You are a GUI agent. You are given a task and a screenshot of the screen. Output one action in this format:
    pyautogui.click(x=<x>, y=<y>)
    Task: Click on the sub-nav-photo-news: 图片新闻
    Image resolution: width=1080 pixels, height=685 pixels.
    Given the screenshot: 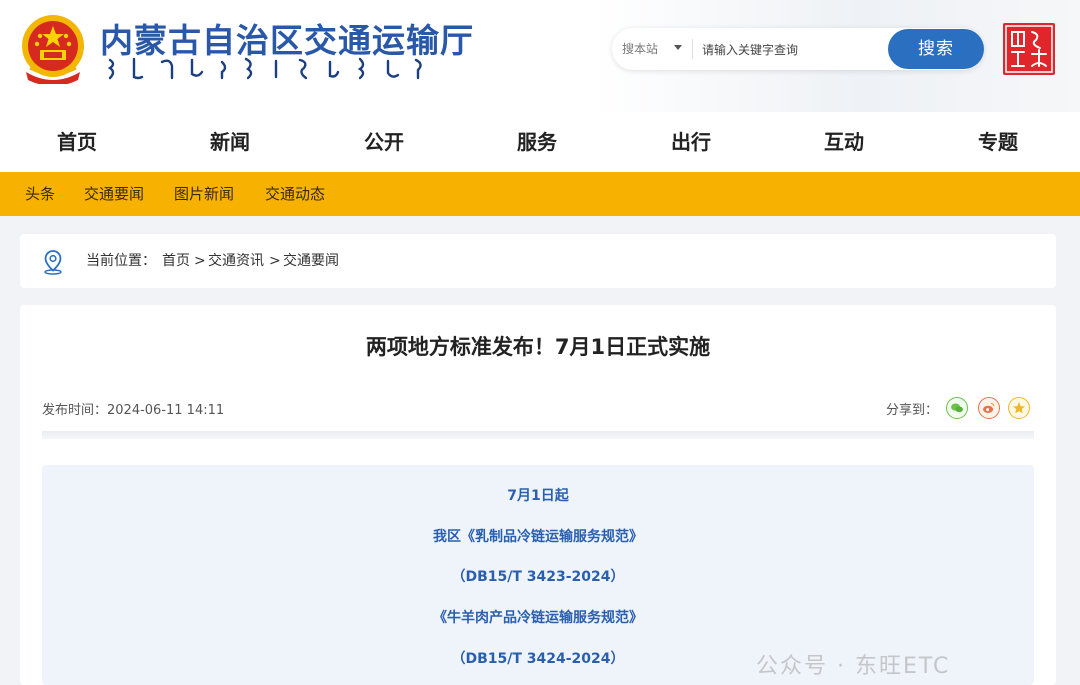 What is the action you would take?
    pyautogui.click(x=204, y=194)
    